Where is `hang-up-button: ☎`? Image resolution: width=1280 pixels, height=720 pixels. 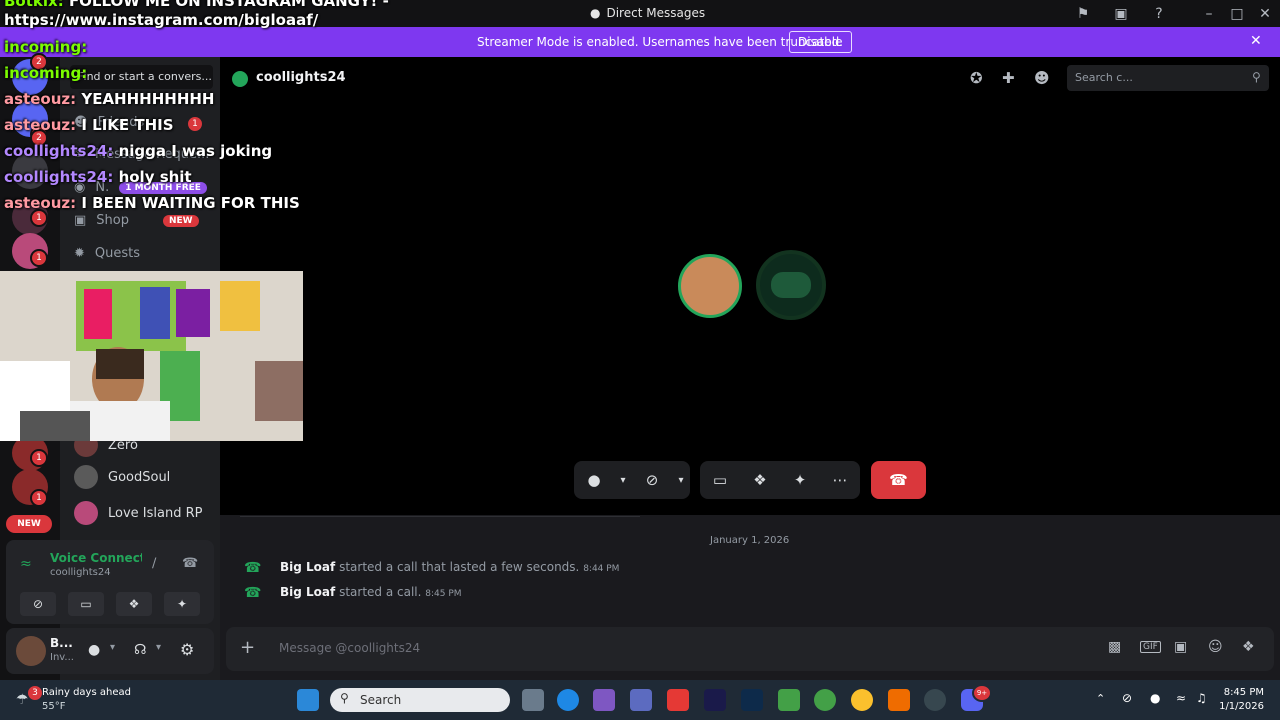
hang-up-button: ☎ is located at coordinates (898, 480).